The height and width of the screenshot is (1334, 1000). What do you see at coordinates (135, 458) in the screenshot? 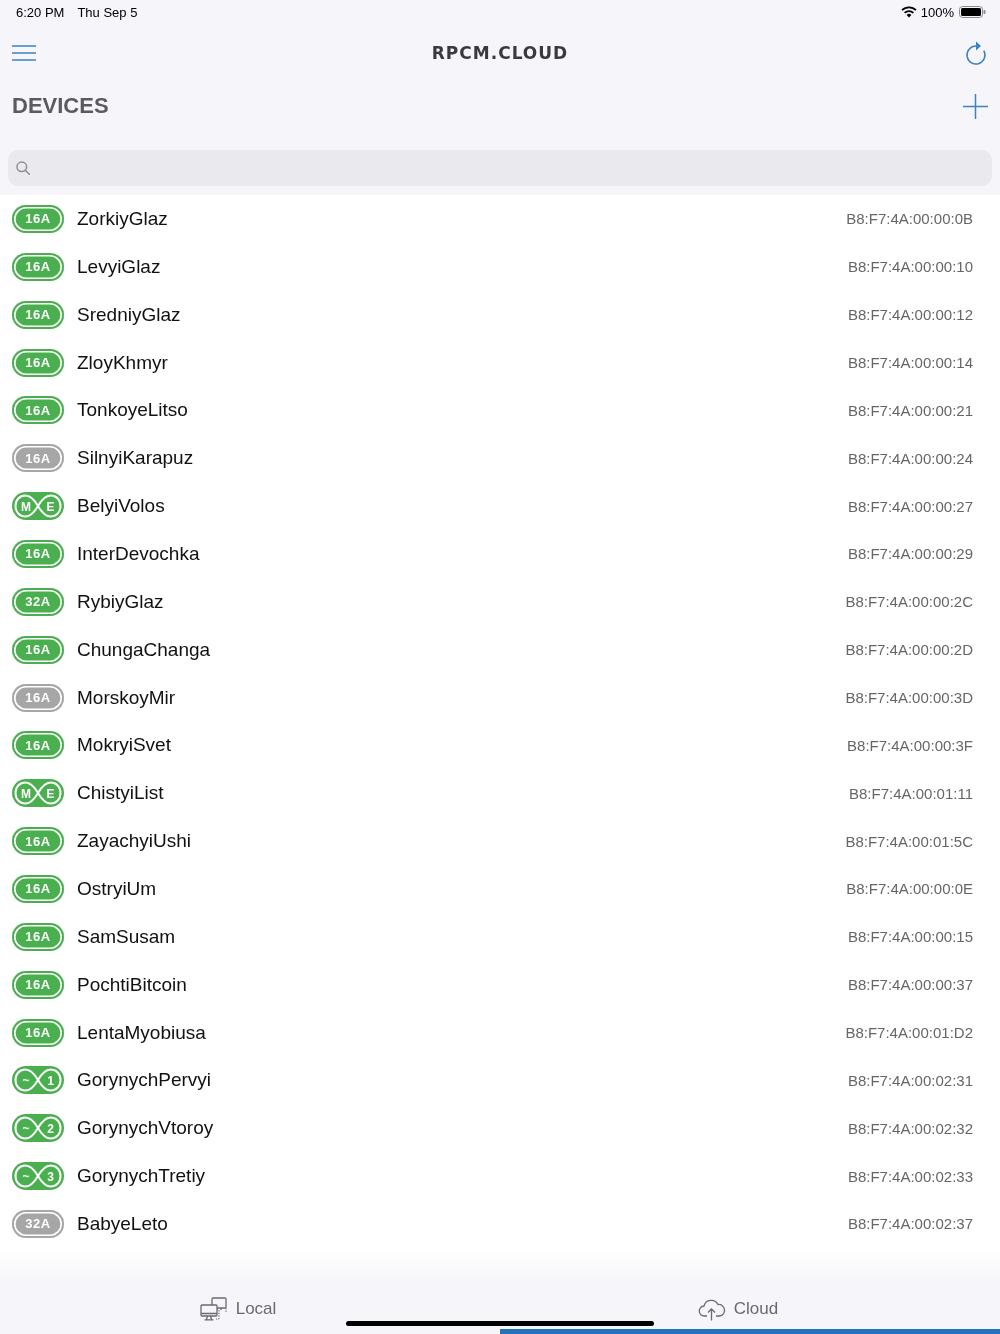
I see `device-name: SilnyiKarapuz` at bounding box center [135, 458].